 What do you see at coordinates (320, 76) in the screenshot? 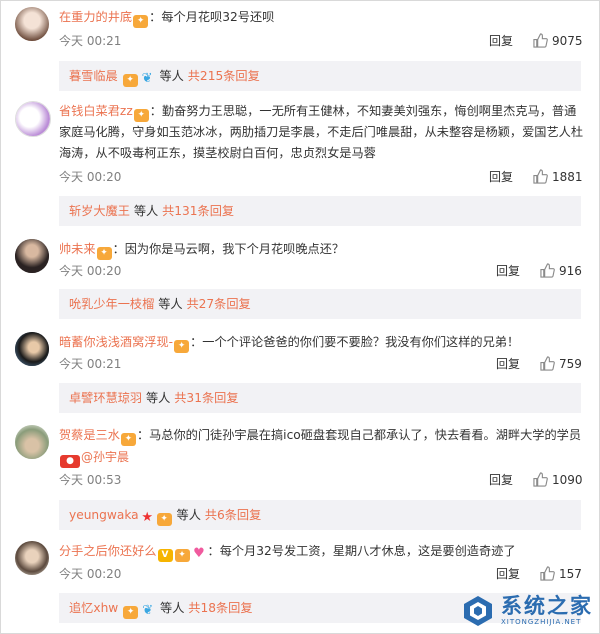
I see `reply-summary-box: 暮雪临晨 ✦ ❦ 等人 共215条回复` at bounding box center [320, 76].